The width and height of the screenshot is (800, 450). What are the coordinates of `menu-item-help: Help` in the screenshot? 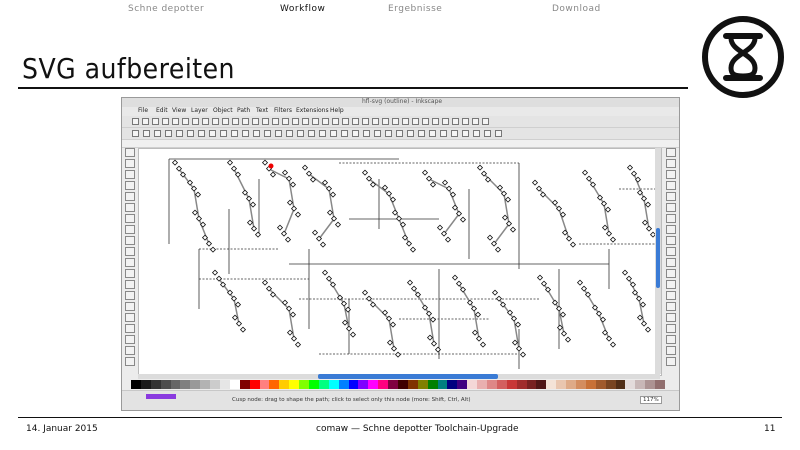 It's located at (337, 110).